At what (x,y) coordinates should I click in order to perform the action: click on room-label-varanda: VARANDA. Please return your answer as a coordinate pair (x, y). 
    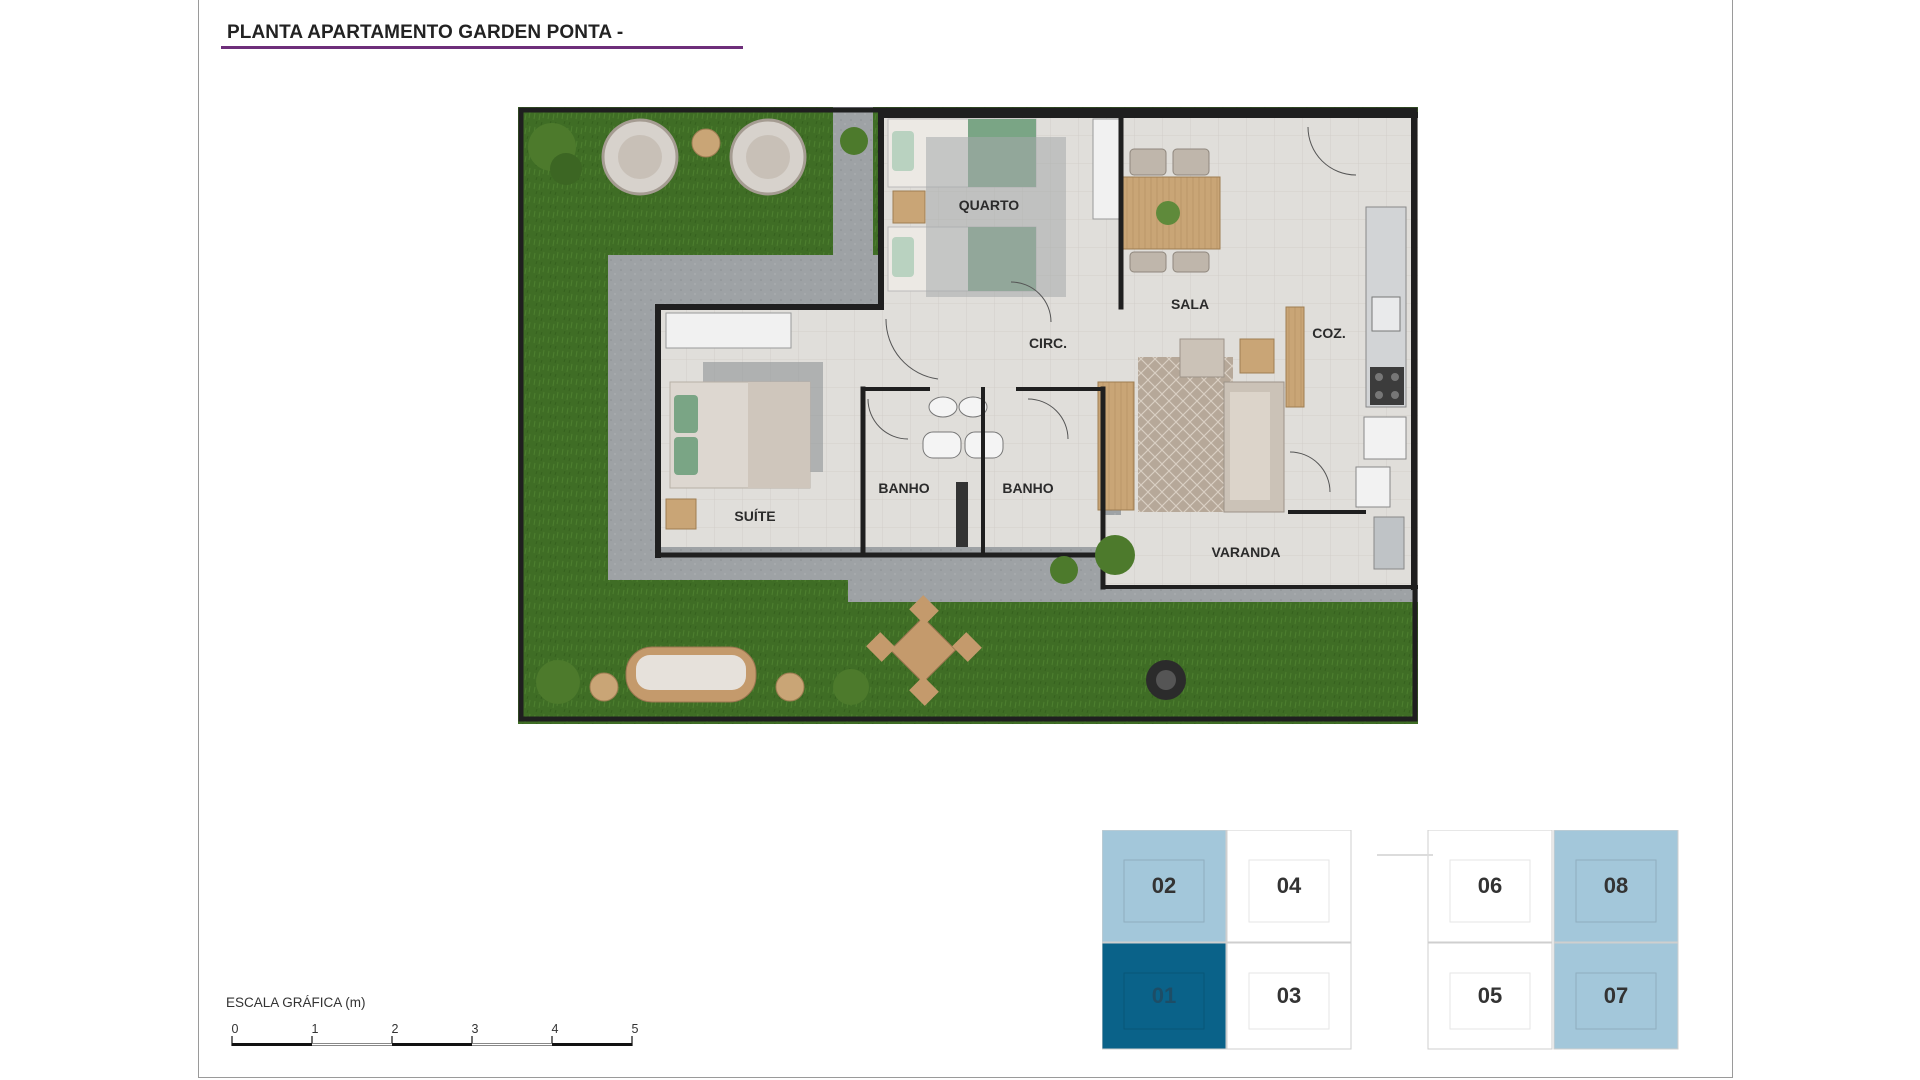
    Looking at the image, I should click on (1246, 552).